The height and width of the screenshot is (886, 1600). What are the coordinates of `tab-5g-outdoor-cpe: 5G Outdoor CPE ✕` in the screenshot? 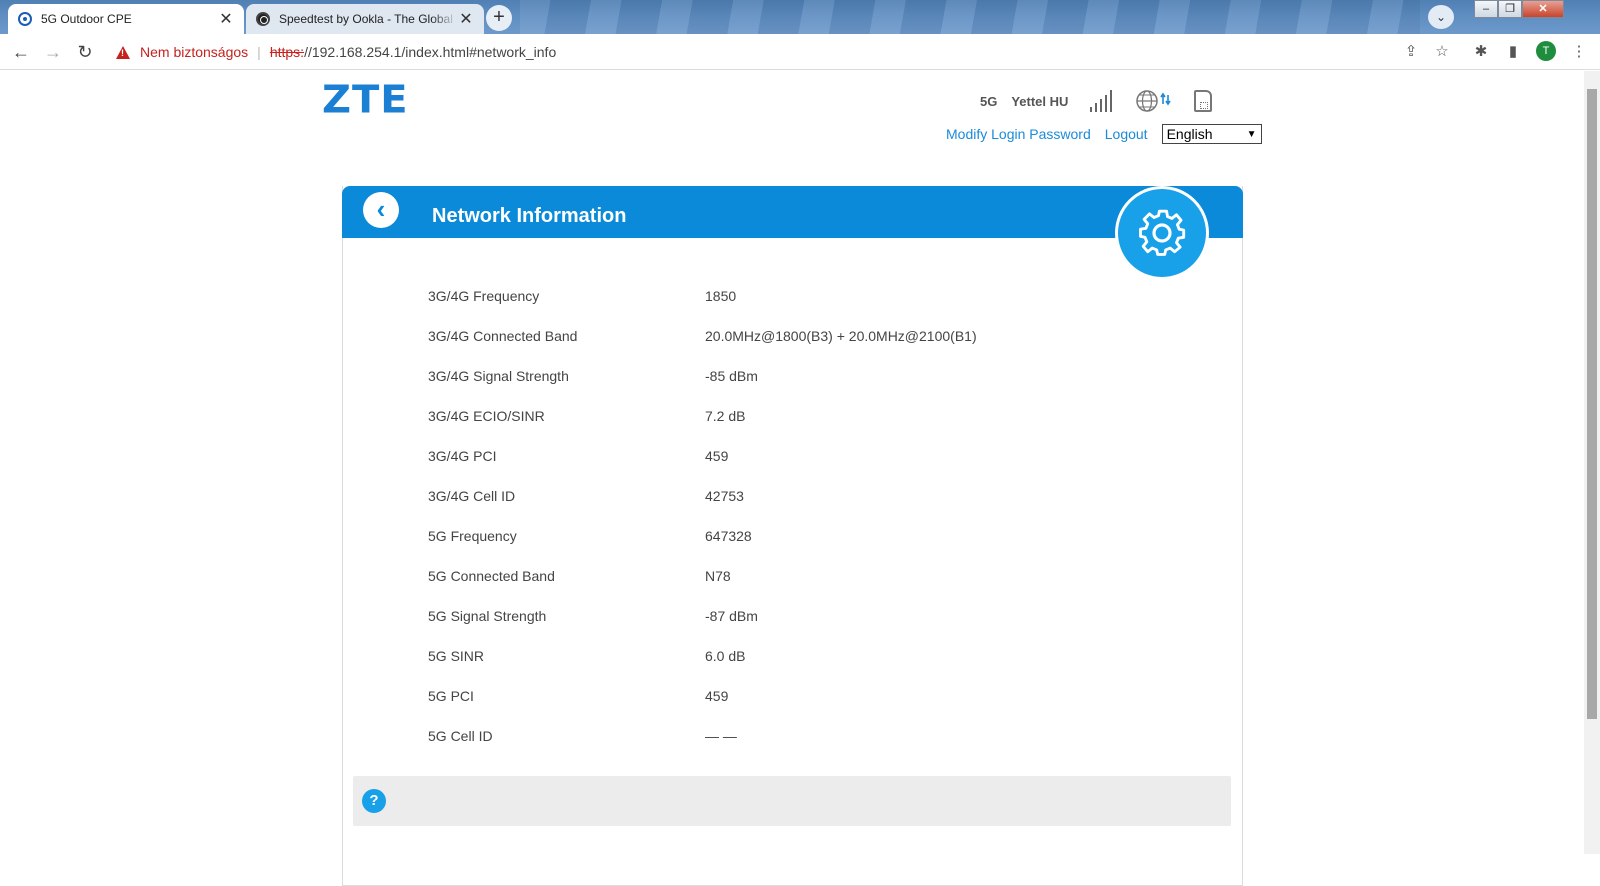 It's located at (126, 19).